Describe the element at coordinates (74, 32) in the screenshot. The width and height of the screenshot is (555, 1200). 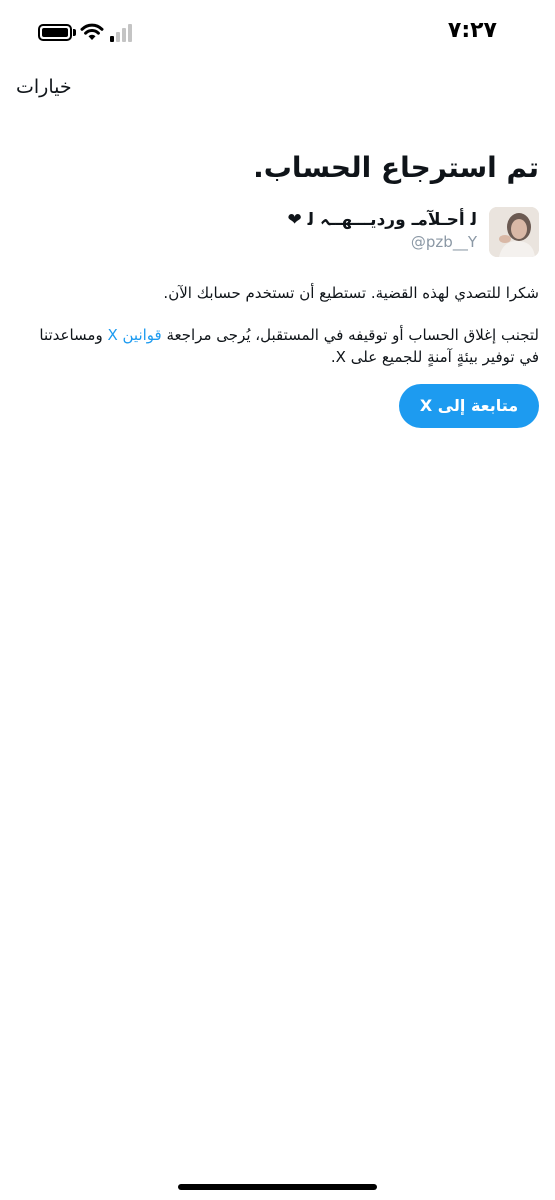
I see `battery-nub` at that location.